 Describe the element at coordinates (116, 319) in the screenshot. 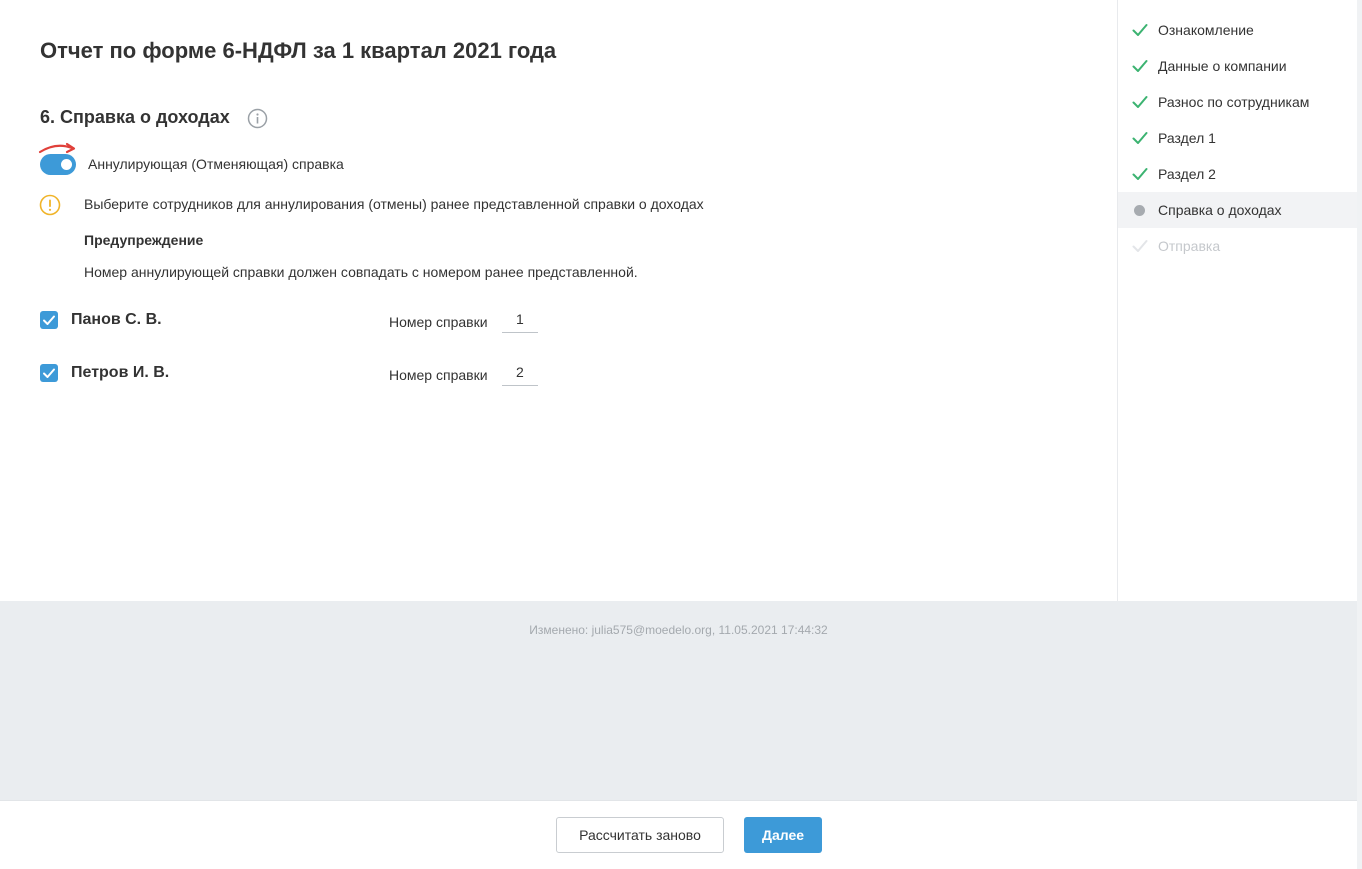

I see `employee-name: Панов С. В.` at that location.